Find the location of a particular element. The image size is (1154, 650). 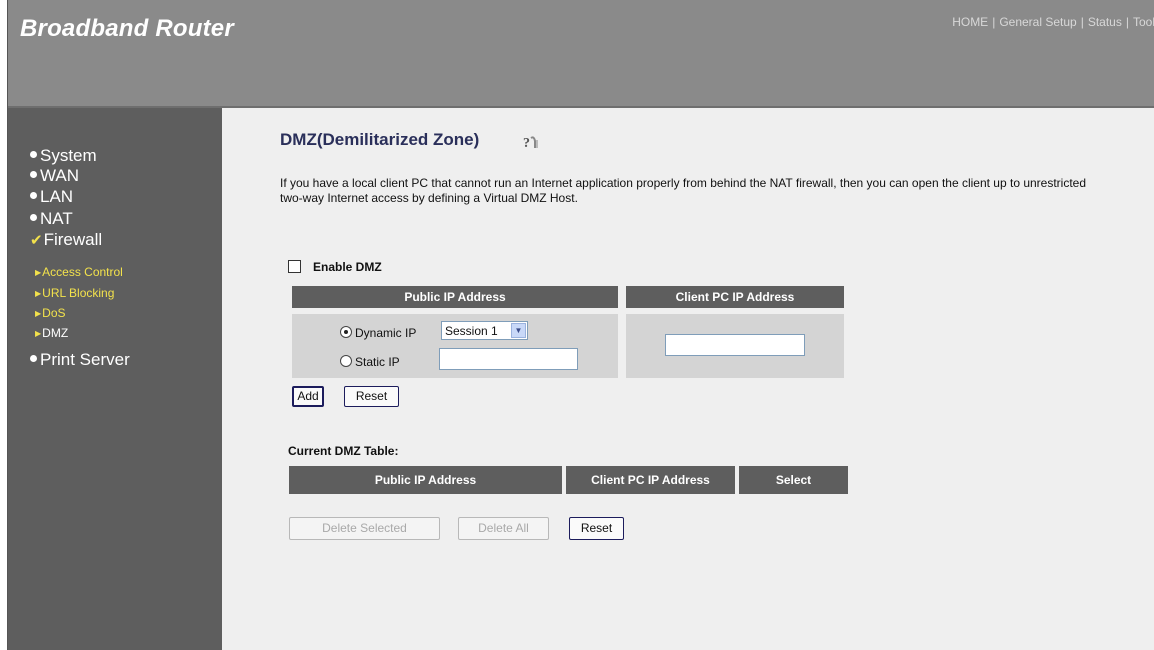

sidebar-item-label: Print Server is located at coordinates (85, 359).